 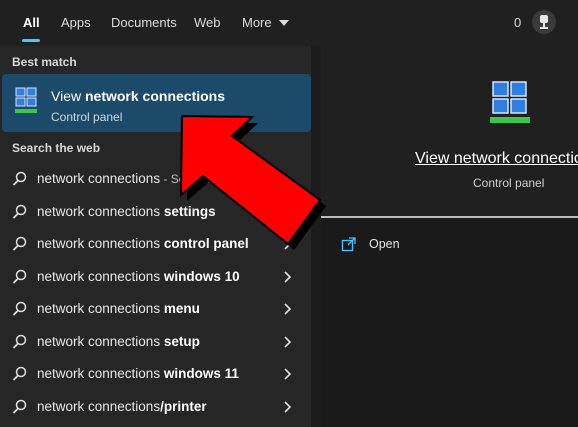 I want to click on tab-more: More, so click(x=266, y=22).